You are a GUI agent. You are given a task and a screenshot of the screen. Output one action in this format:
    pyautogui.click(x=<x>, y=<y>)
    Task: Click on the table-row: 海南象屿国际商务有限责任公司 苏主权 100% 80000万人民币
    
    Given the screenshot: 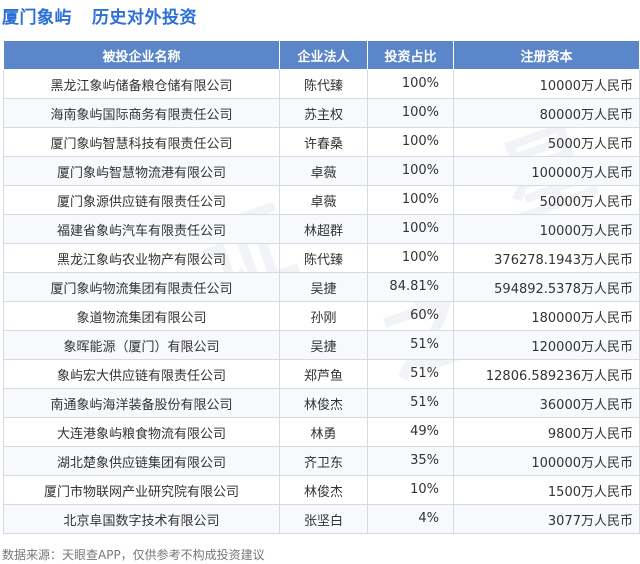 What is the action you would take?
    pyautogui.click(x=321, y=113)
    